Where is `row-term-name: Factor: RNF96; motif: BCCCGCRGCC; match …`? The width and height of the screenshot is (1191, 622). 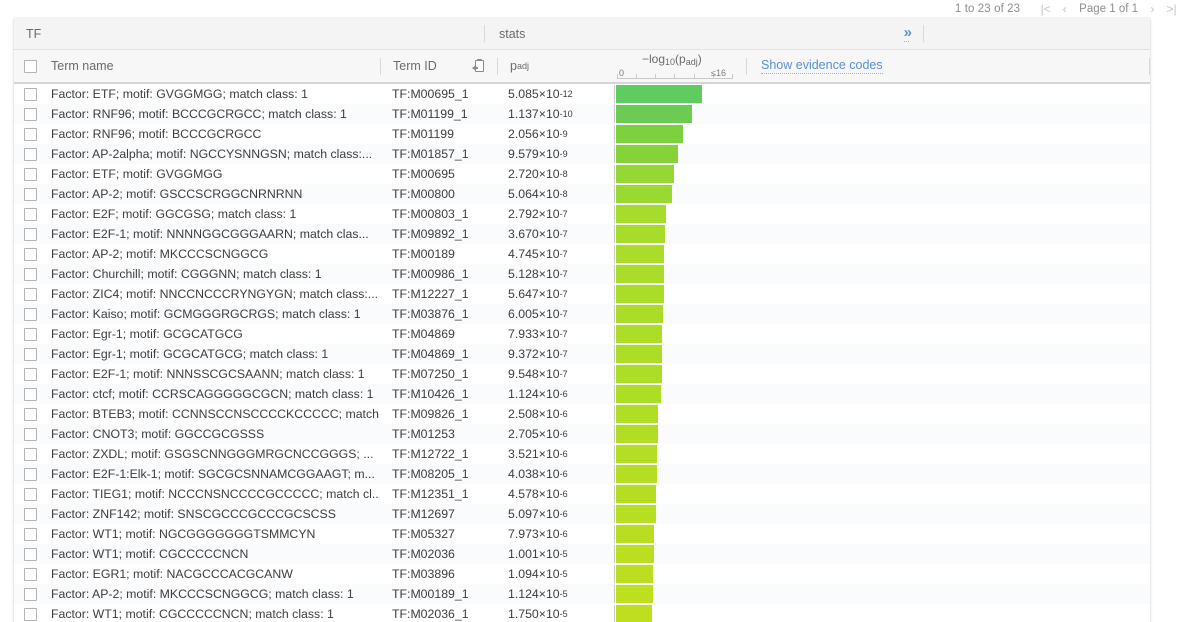 row-term-name: Factor: RNF96; motif: BCCCGCRGCC; match … is located at coordinates (213, 114).